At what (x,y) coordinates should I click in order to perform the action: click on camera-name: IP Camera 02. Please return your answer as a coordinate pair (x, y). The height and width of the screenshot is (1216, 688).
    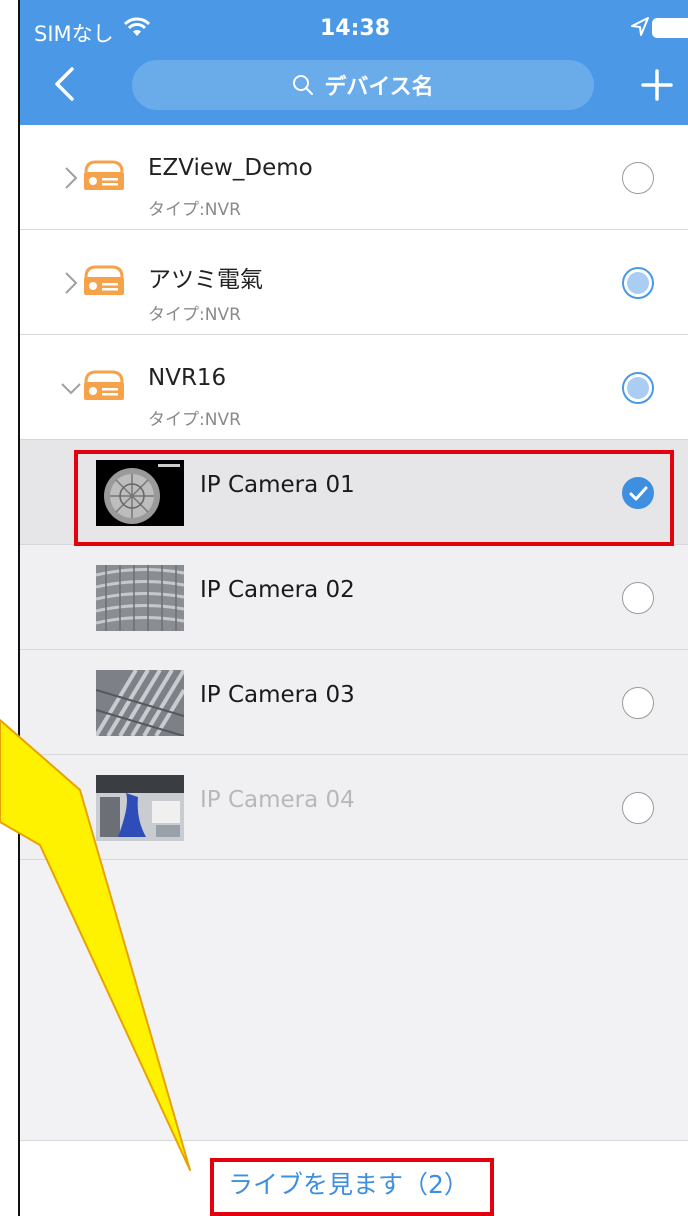
    Looking at the image, I should click on (277, 590).